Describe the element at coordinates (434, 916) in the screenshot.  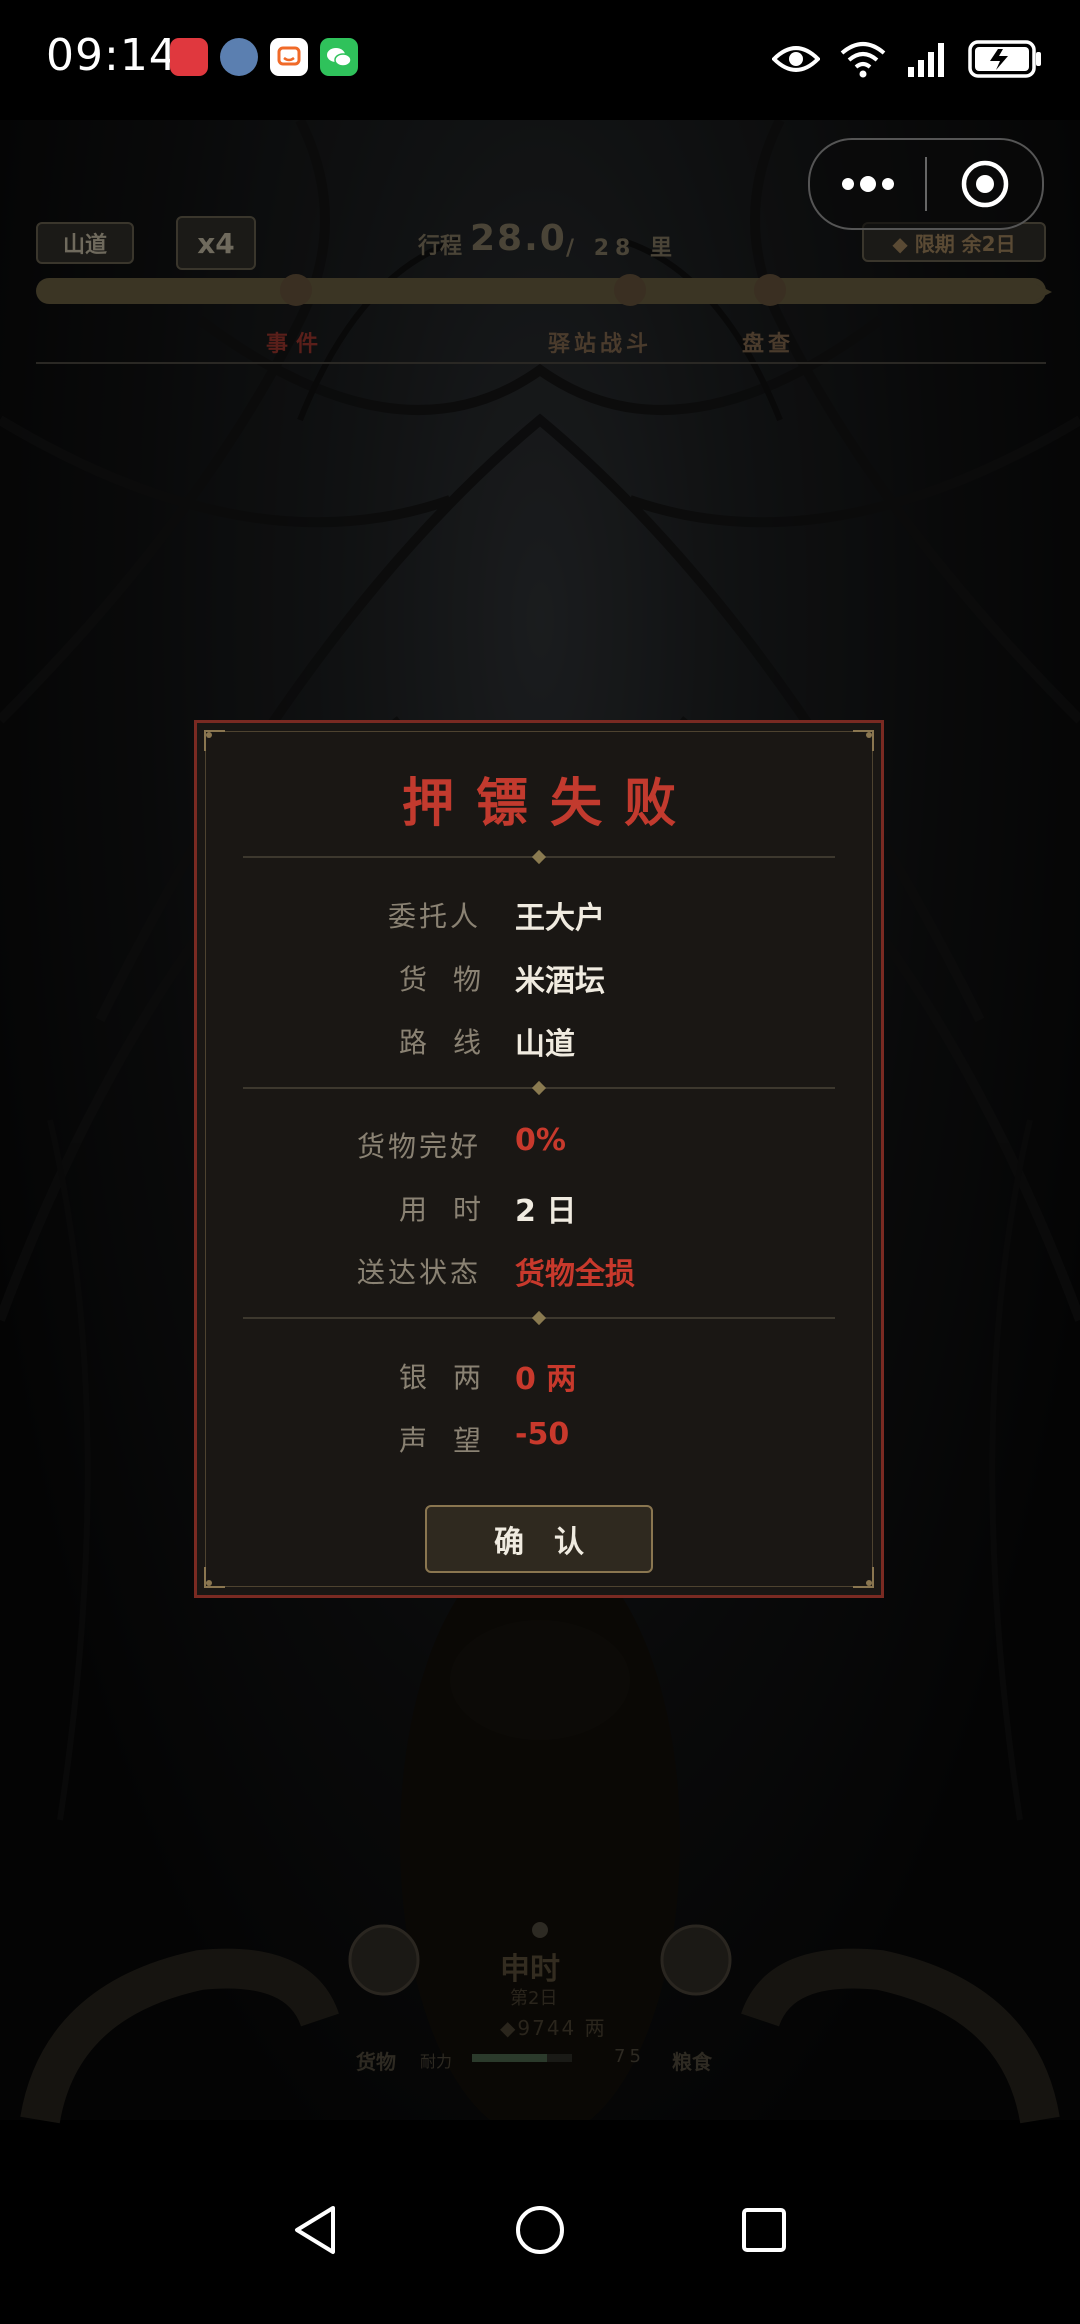
I see `client-label: 委托人` at that location.